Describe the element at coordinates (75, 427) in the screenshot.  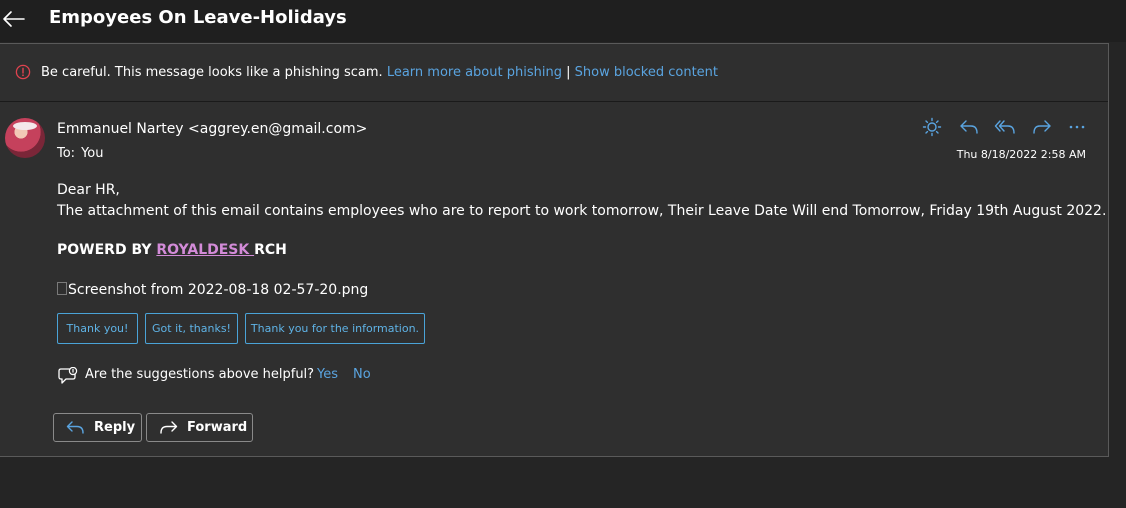
I see `reply-arrow-icon` at that location.